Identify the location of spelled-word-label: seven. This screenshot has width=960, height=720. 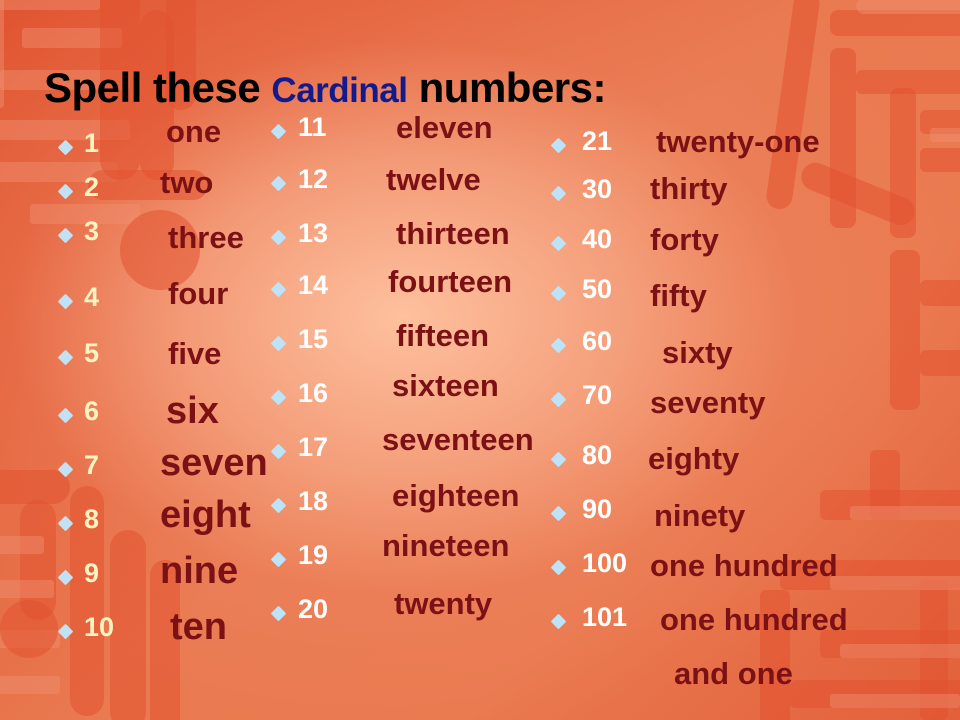
(214, 463).